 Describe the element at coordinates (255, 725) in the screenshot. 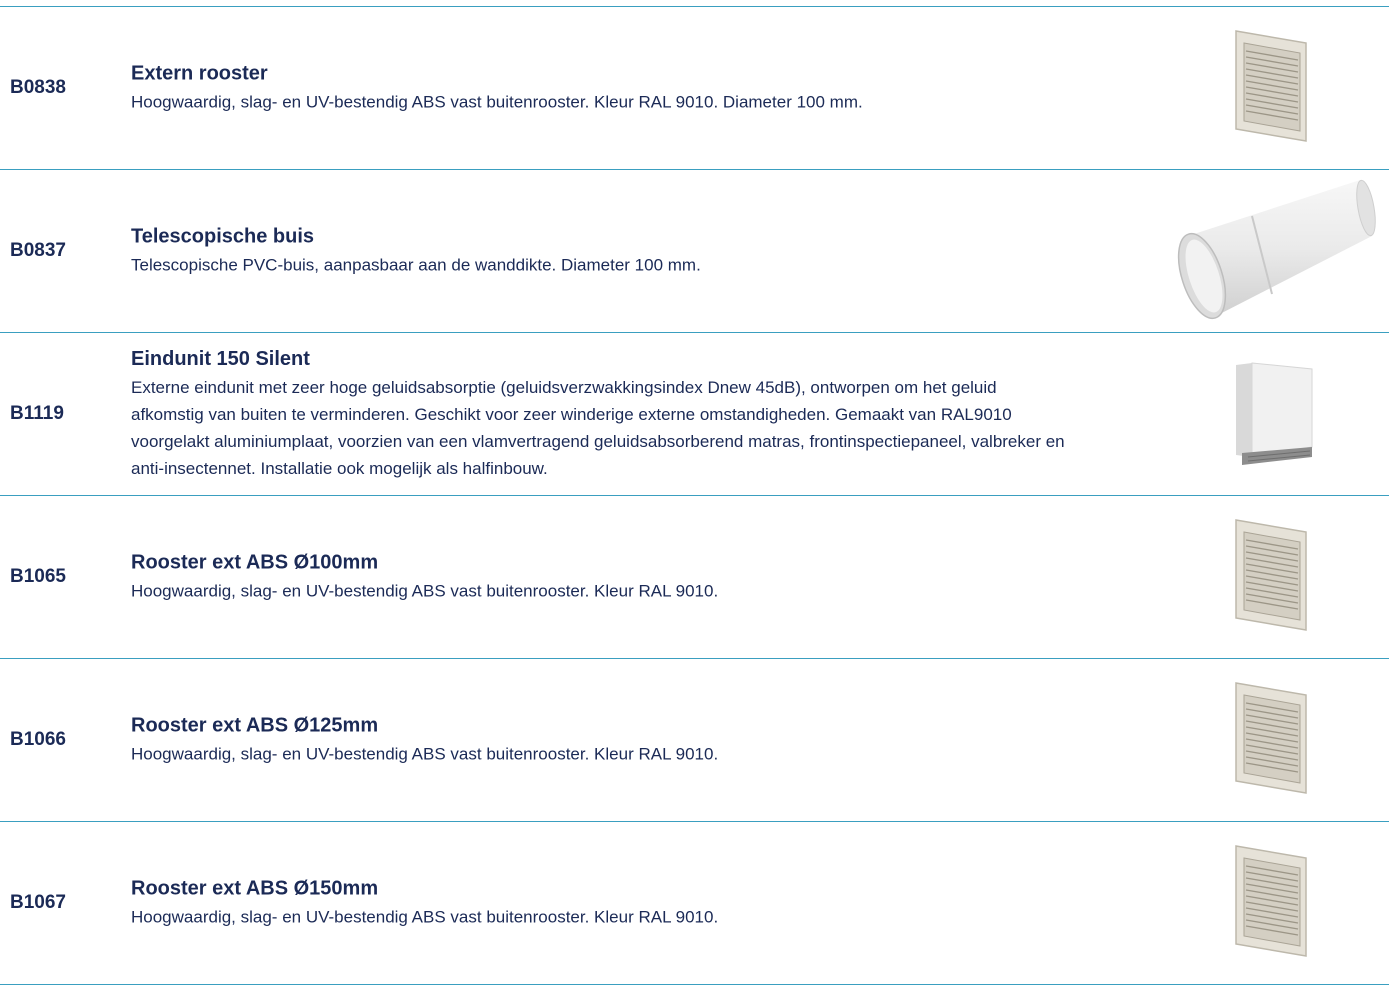

I see `product-title: Rooster ext ABS Ø125mm` at that location.